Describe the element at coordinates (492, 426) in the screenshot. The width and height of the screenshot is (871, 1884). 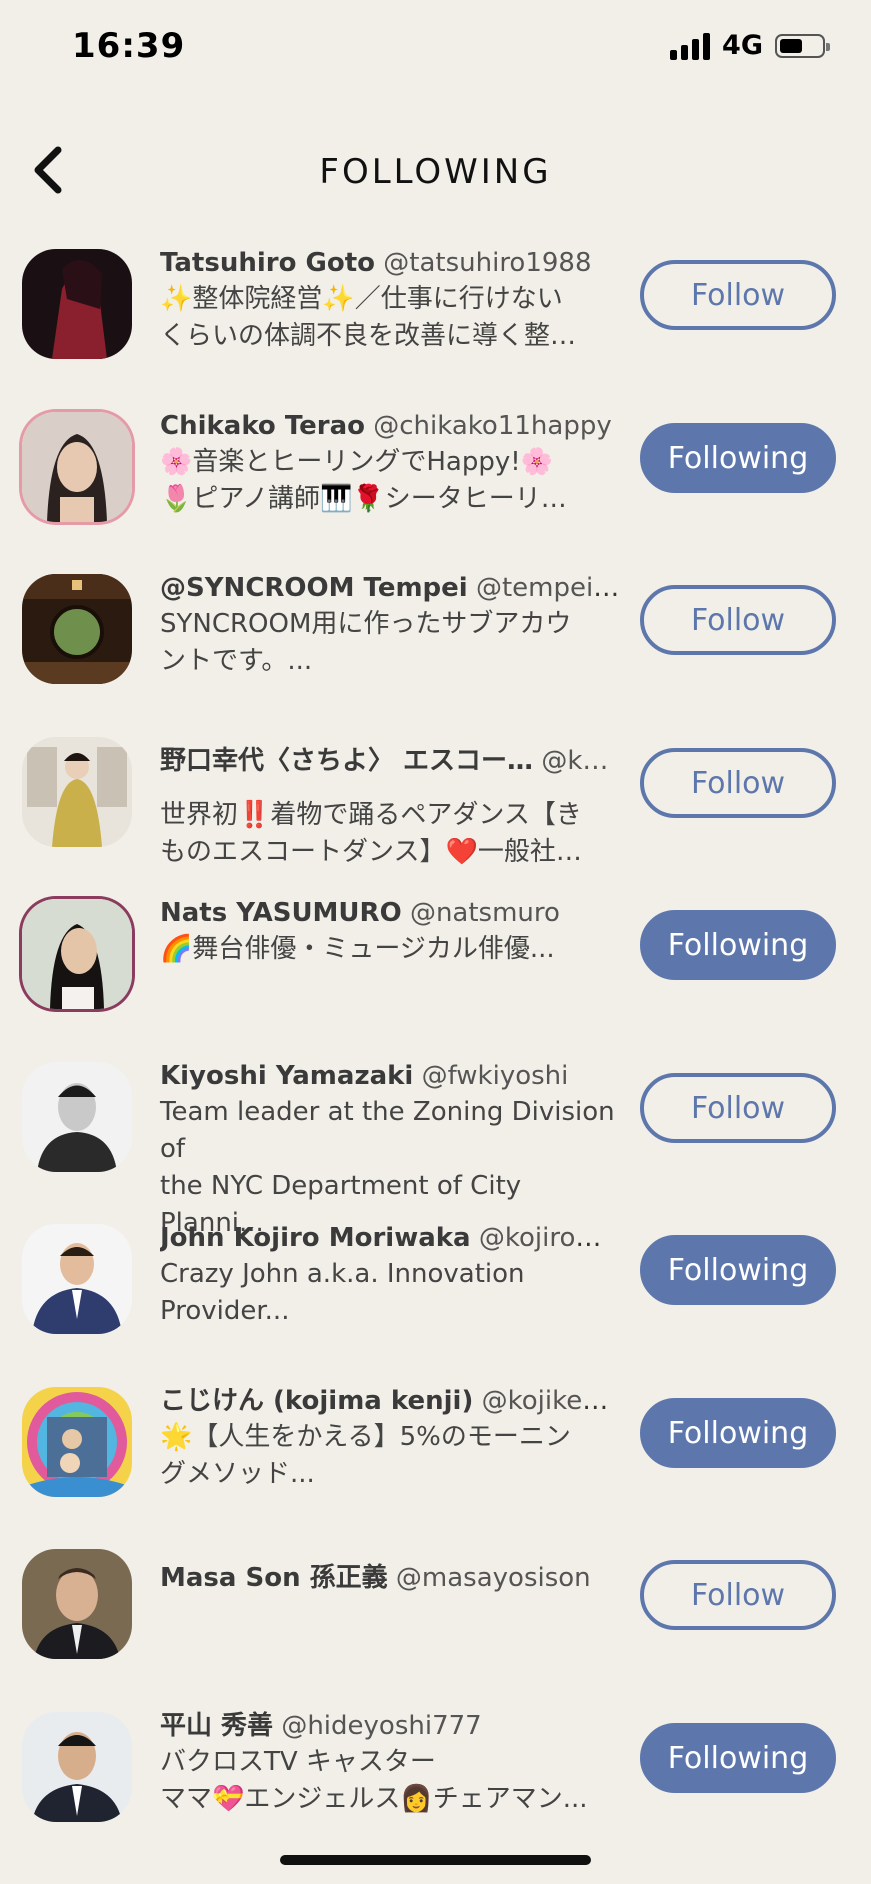
I see `user-handle: @chikako11happy` at that location.